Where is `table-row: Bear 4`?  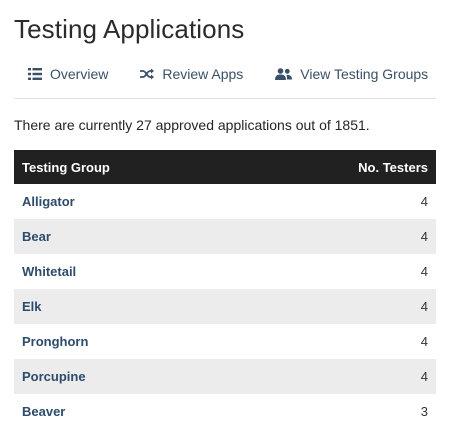
table-row: Bear 4 is located at coordinates (225, 236).